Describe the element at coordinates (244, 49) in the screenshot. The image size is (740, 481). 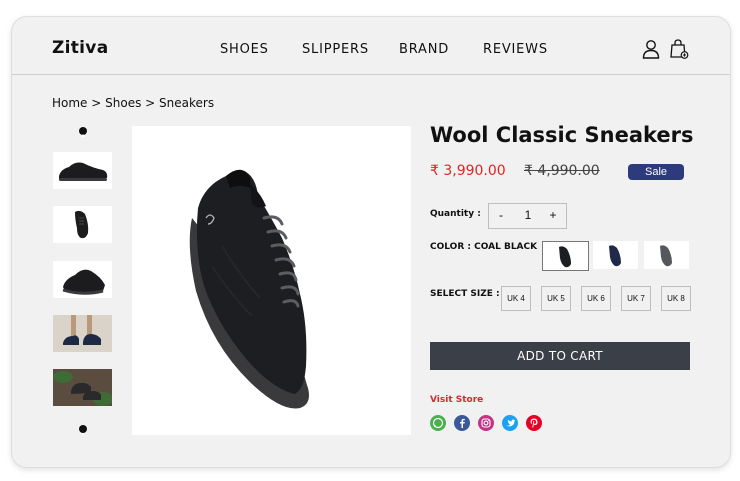
I see `nav-shoes: SHOES` at that location.